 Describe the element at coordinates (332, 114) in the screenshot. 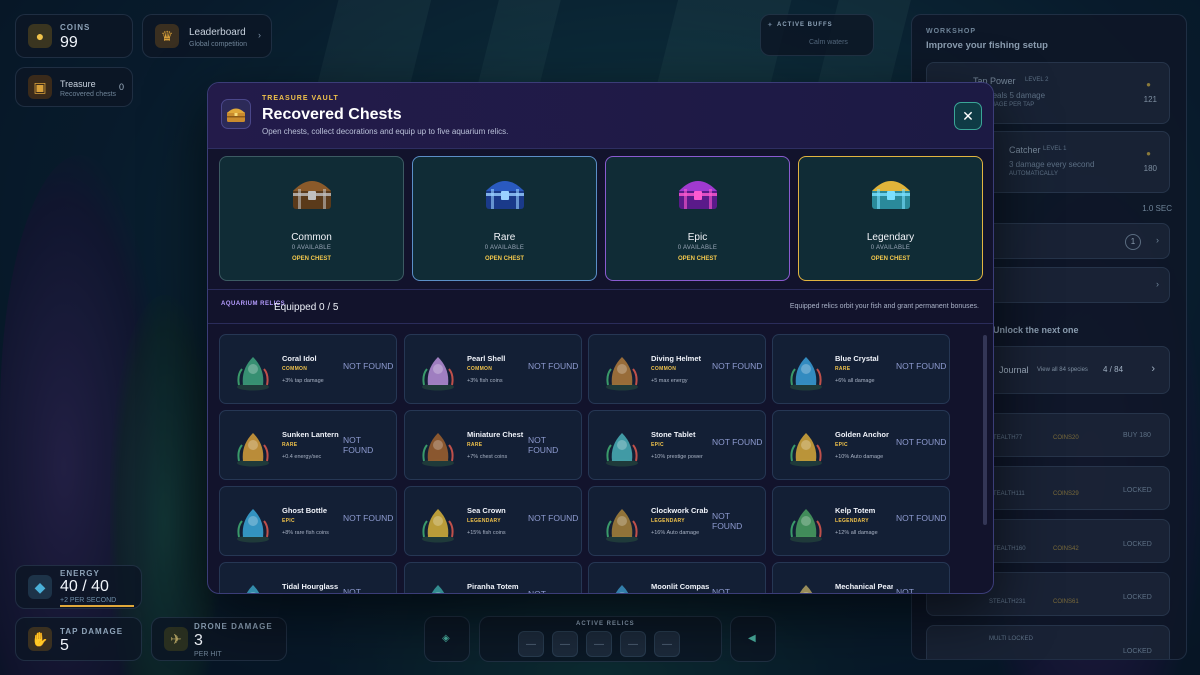

I see `modal-title: Recovered Chests` at that location.